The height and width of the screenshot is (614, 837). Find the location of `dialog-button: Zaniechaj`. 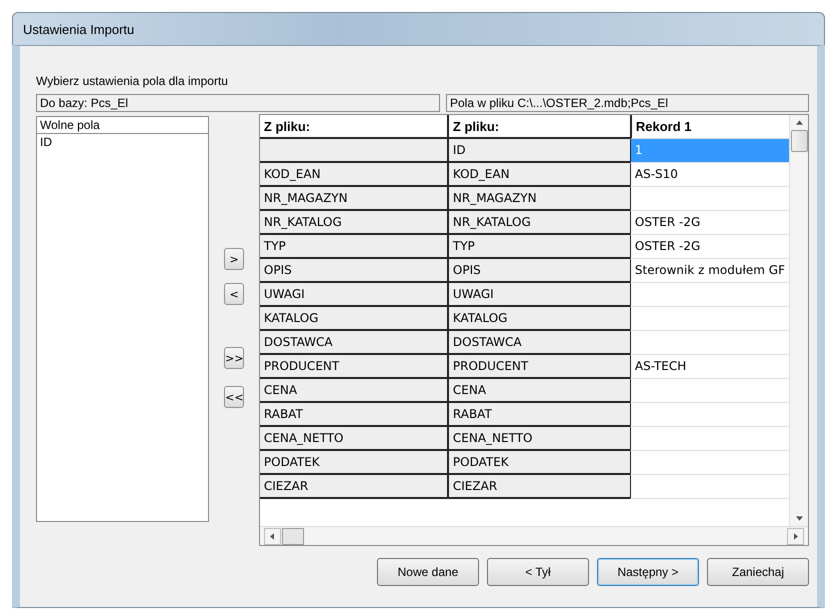

dialog-button: Zaniechaj is located at coordinates (758, 572).